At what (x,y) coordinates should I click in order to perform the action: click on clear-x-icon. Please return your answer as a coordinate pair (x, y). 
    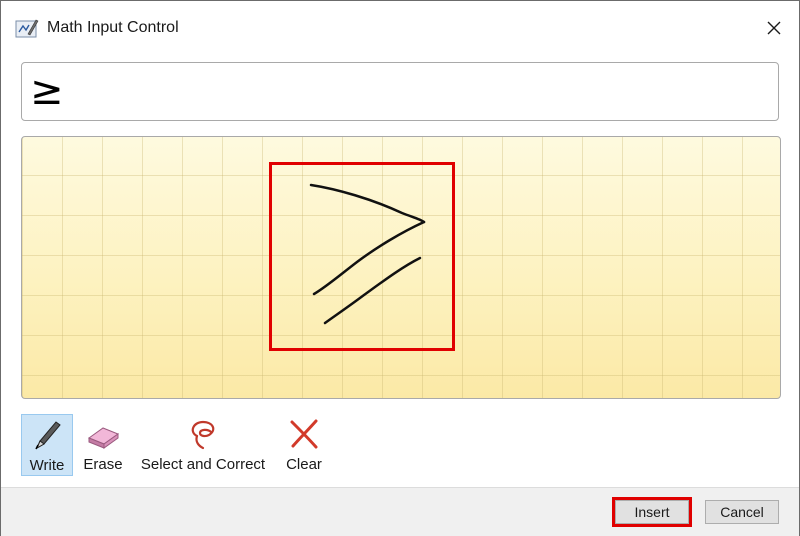
    Looking at the image, I should click on (304, 434).